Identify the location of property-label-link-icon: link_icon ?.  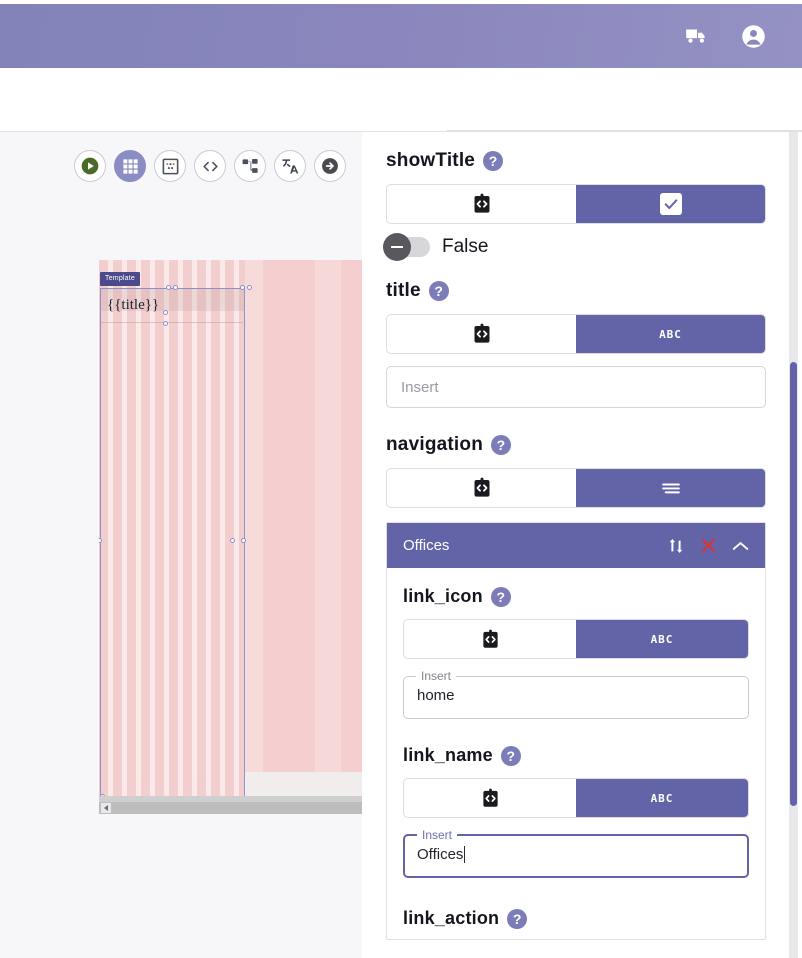
(576, 596).